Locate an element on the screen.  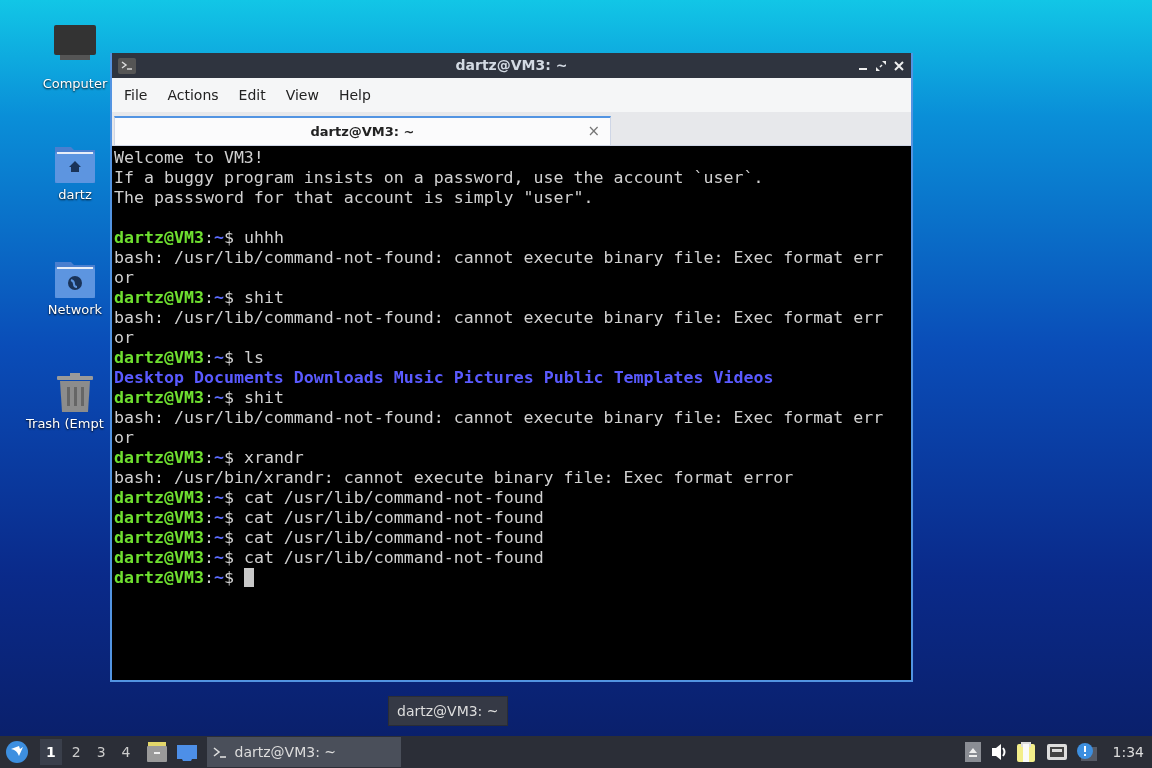
icon-label: dartz is located at coordinates (75, 194).